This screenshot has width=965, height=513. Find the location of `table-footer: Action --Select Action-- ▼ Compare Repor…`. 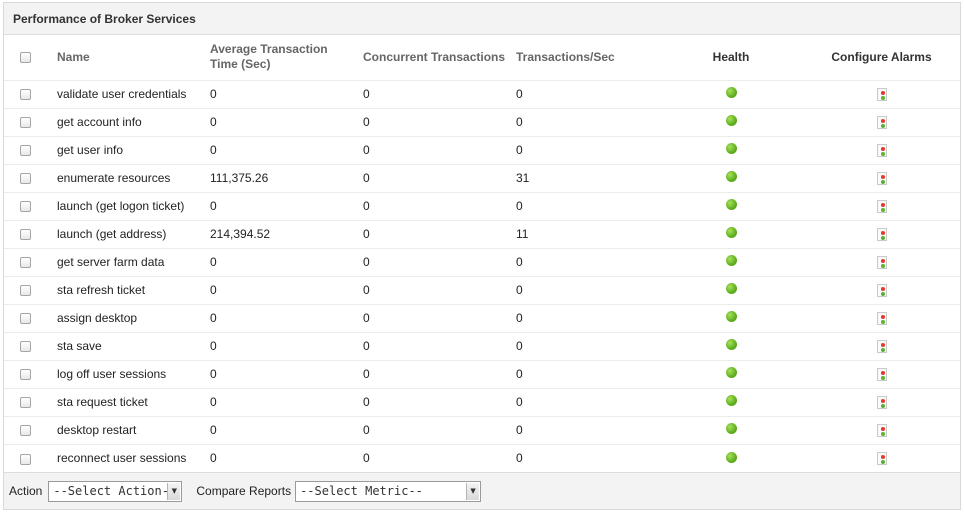

table-footer: Action --Select Action-- ▼ Compare Repor… is located at coordinates (482, 490).